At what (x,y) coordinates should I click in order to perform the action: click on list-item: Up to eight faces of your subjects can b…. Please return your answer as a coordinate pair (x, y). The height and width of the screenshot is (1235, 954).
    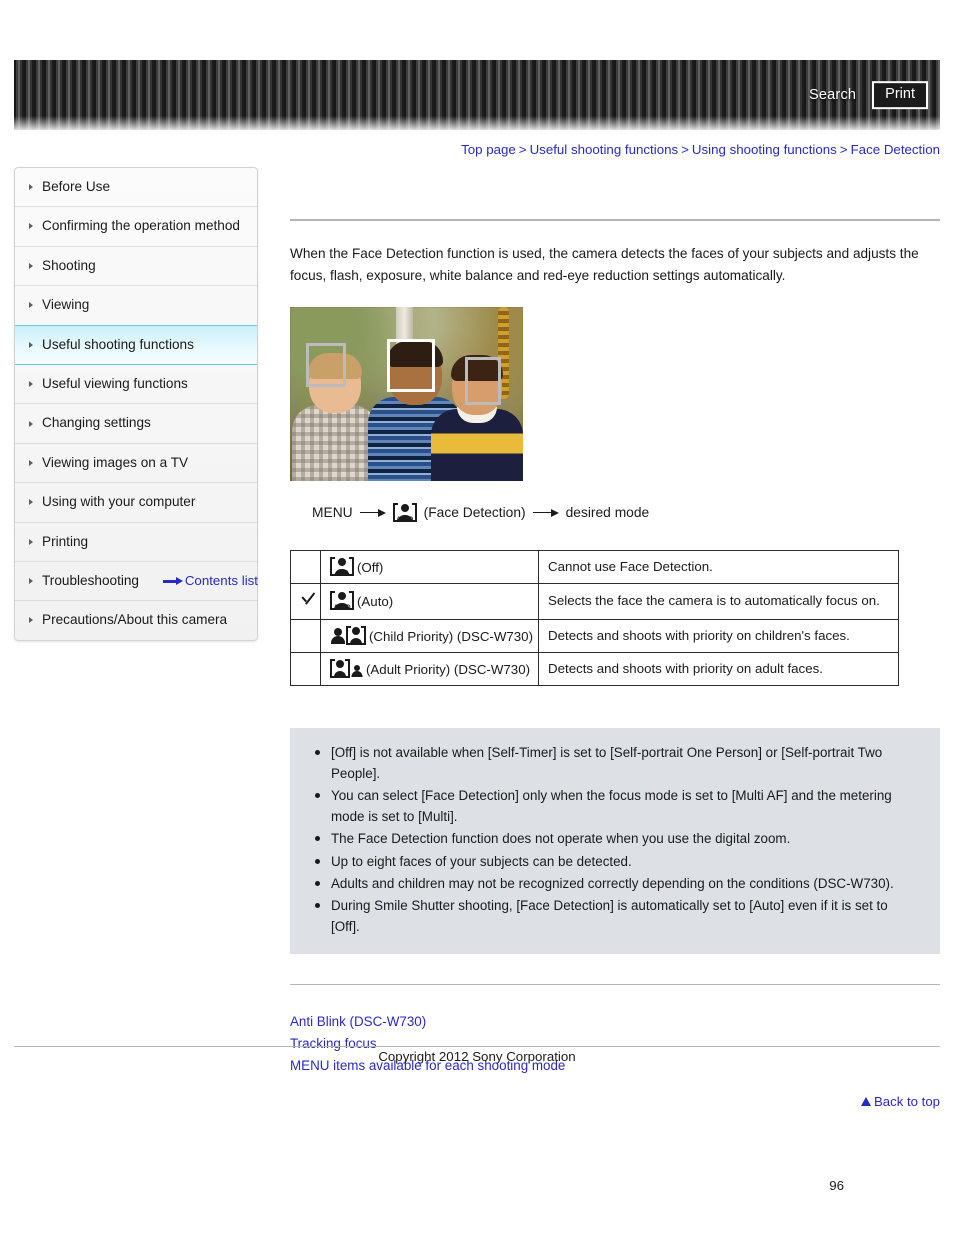
    Looking at the image, I should click on (615, 861).